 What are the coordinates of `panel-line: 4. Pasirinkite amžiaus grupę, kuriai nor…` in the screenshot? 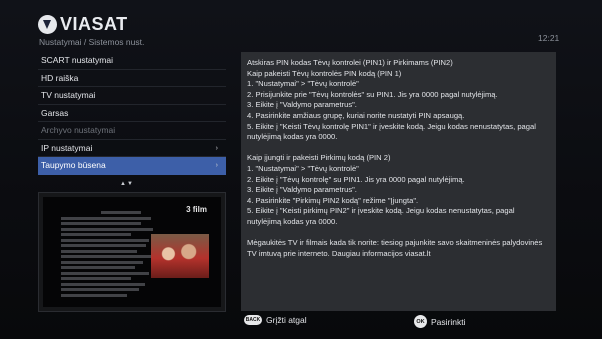 It's located at (356, 115).